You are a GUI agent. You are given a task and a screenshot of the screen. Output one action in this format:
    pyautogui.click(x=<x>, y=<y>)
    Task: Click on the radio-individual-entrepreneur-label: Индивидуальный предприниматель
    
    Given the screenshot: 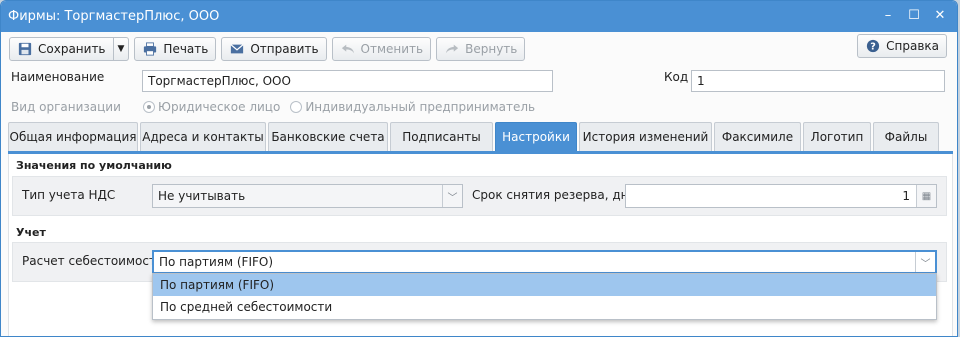 What is the action you would take?
    pyautogui.click(x=420, y=107)
    